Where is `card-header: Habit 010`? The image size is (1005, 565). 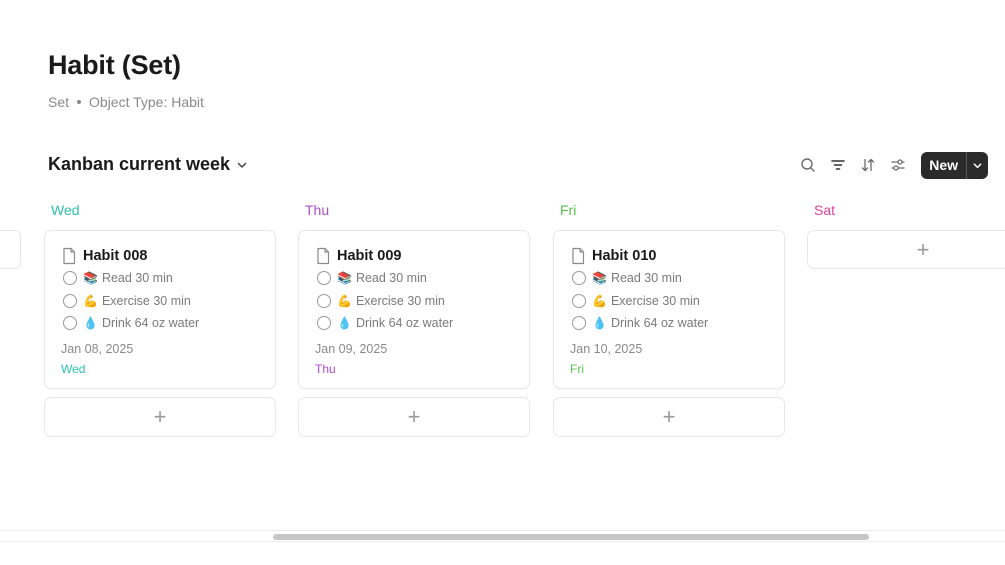 card-header: Habit 010 is located at coordinates (669, 256).